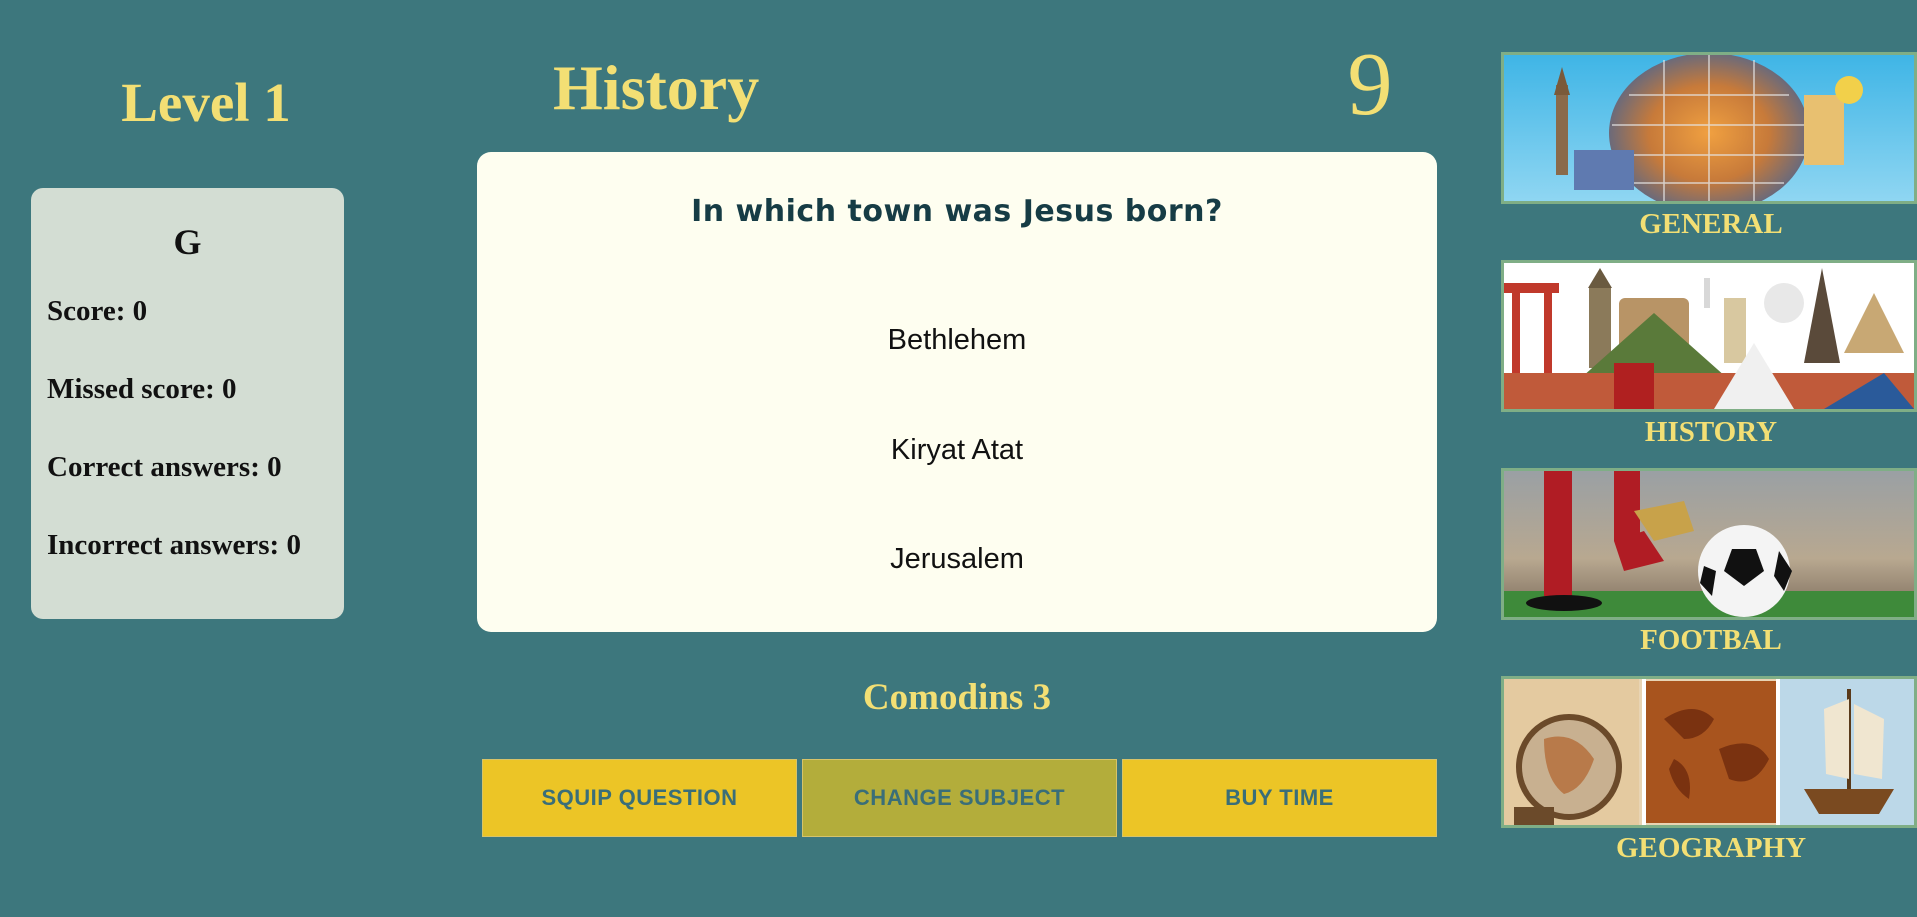 The height and width of the screenshot is (917, 1917). I want to click on missed-score-stat: Missed score: 0, so click(142, 389).